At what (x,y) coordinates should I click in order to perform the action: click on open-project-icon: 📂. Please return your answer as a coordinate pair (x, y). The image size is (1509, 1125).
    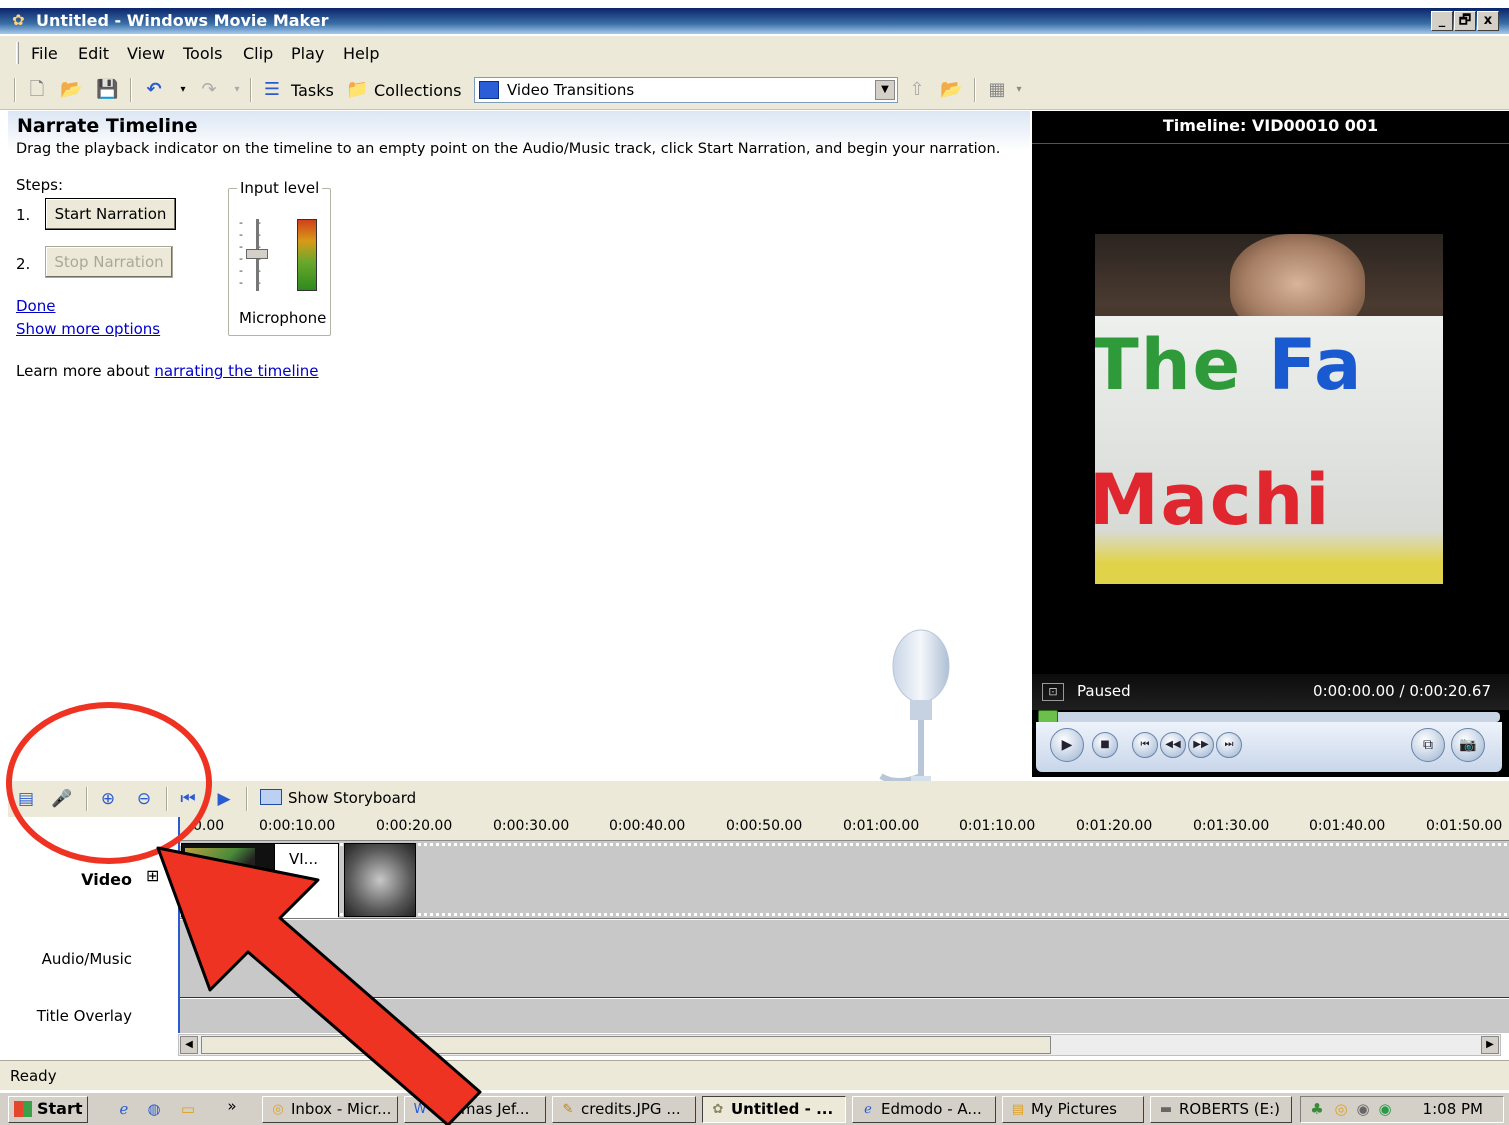
    Looking at the image, I should click on (71, 90).